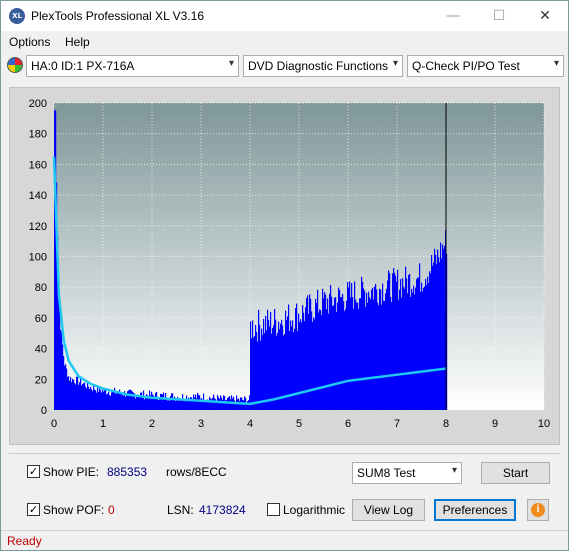  Describe the element at coordinates (222, 510) in the screenshot. I see `lsn-value: 4173824` at that location.